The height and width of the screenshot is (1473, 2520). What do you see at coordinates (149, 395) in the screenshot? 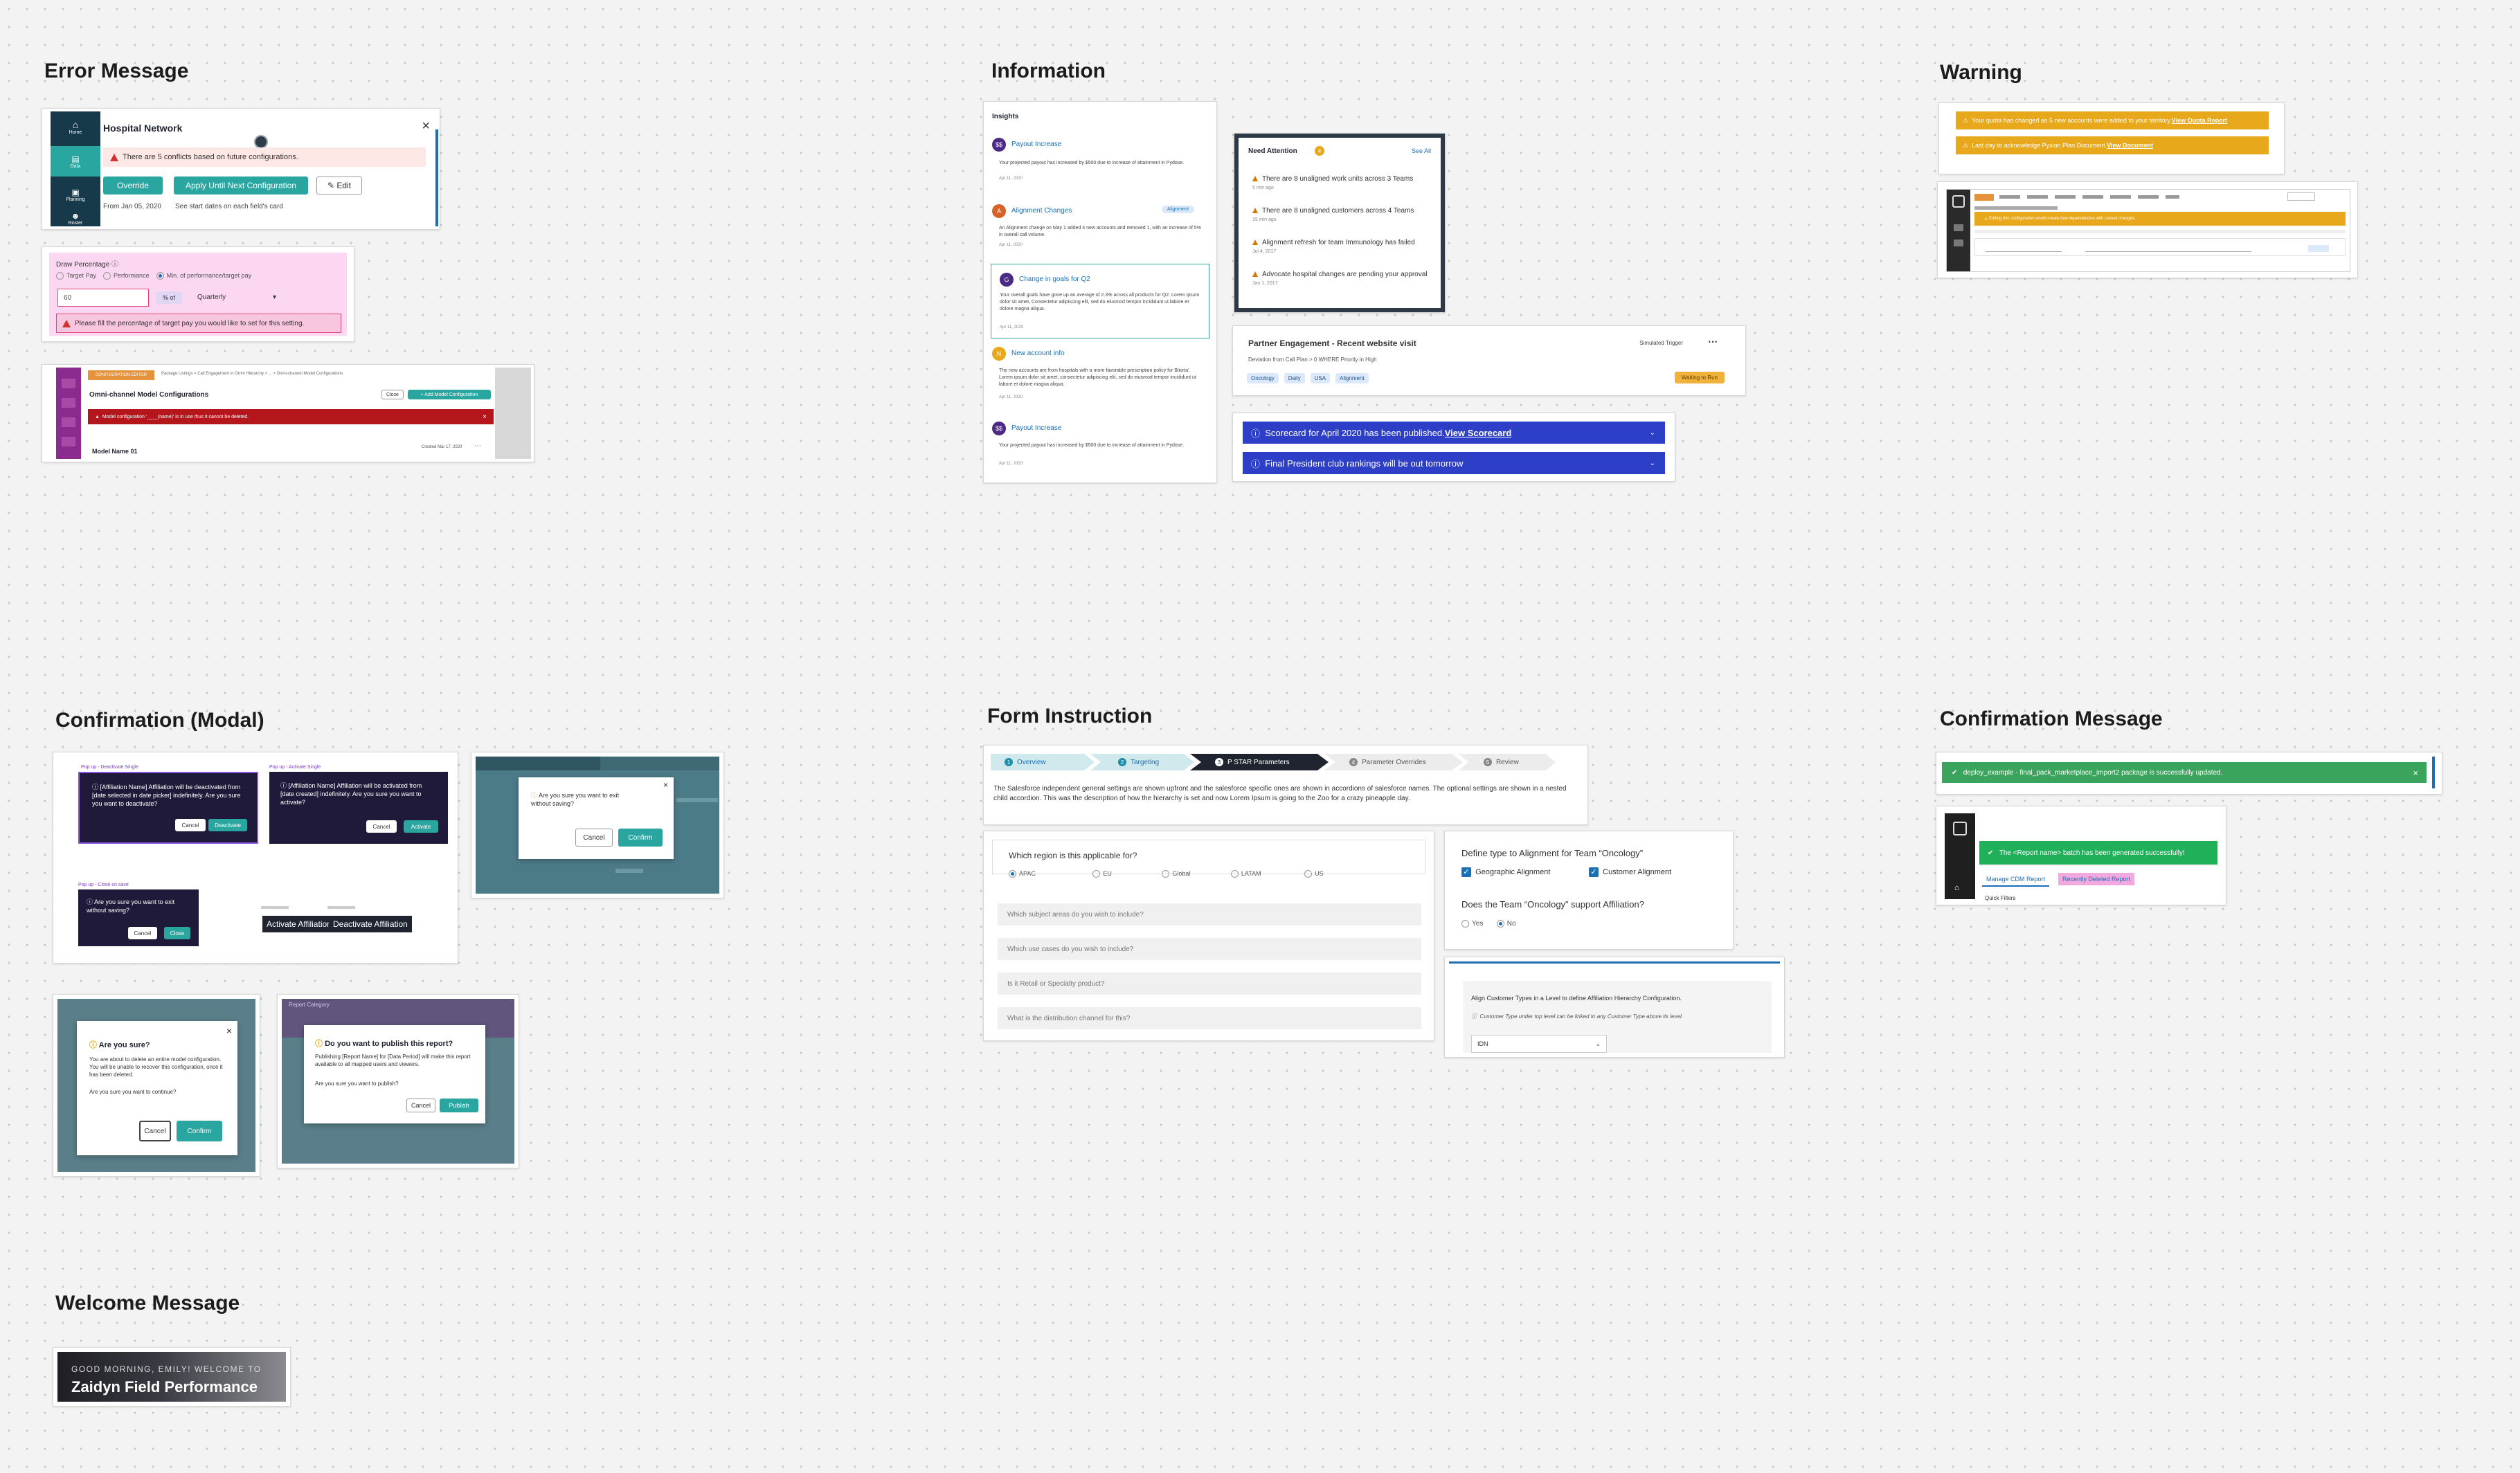
I see `page-title: Omni-channel Model Configurations` at bounding box center [149, 395].